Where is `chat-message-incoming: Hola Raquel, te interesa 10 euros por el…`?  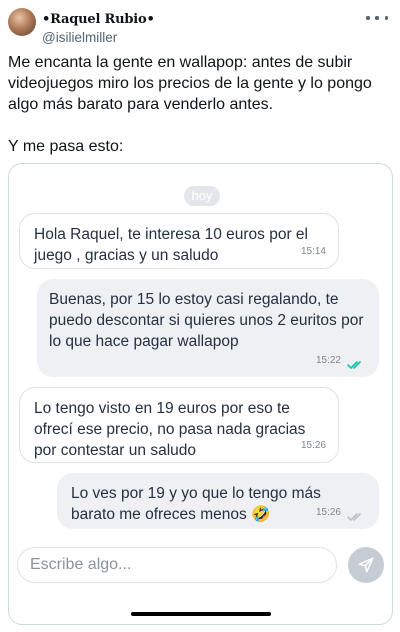
chat-message-incoming: Hola Raquel, te interesa 10 euros por el… is located at coordinates (179, 241).